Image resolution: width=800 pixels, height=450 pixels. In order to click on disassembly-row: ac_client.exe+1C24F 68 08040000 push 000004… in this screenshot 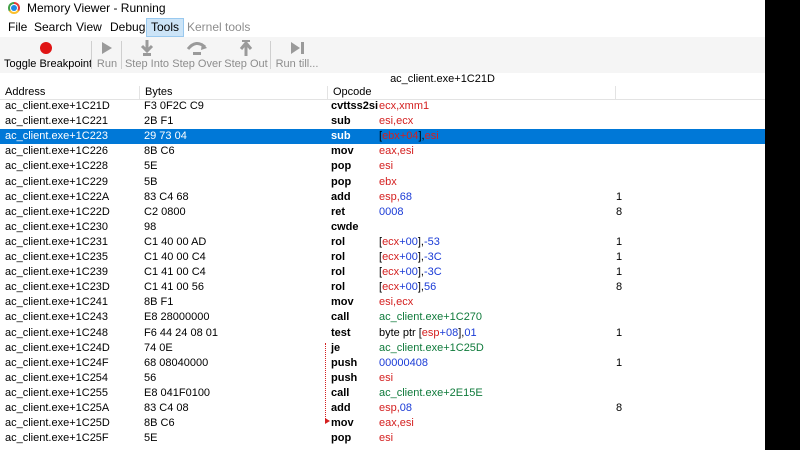, I will do `click(382, 363)`.